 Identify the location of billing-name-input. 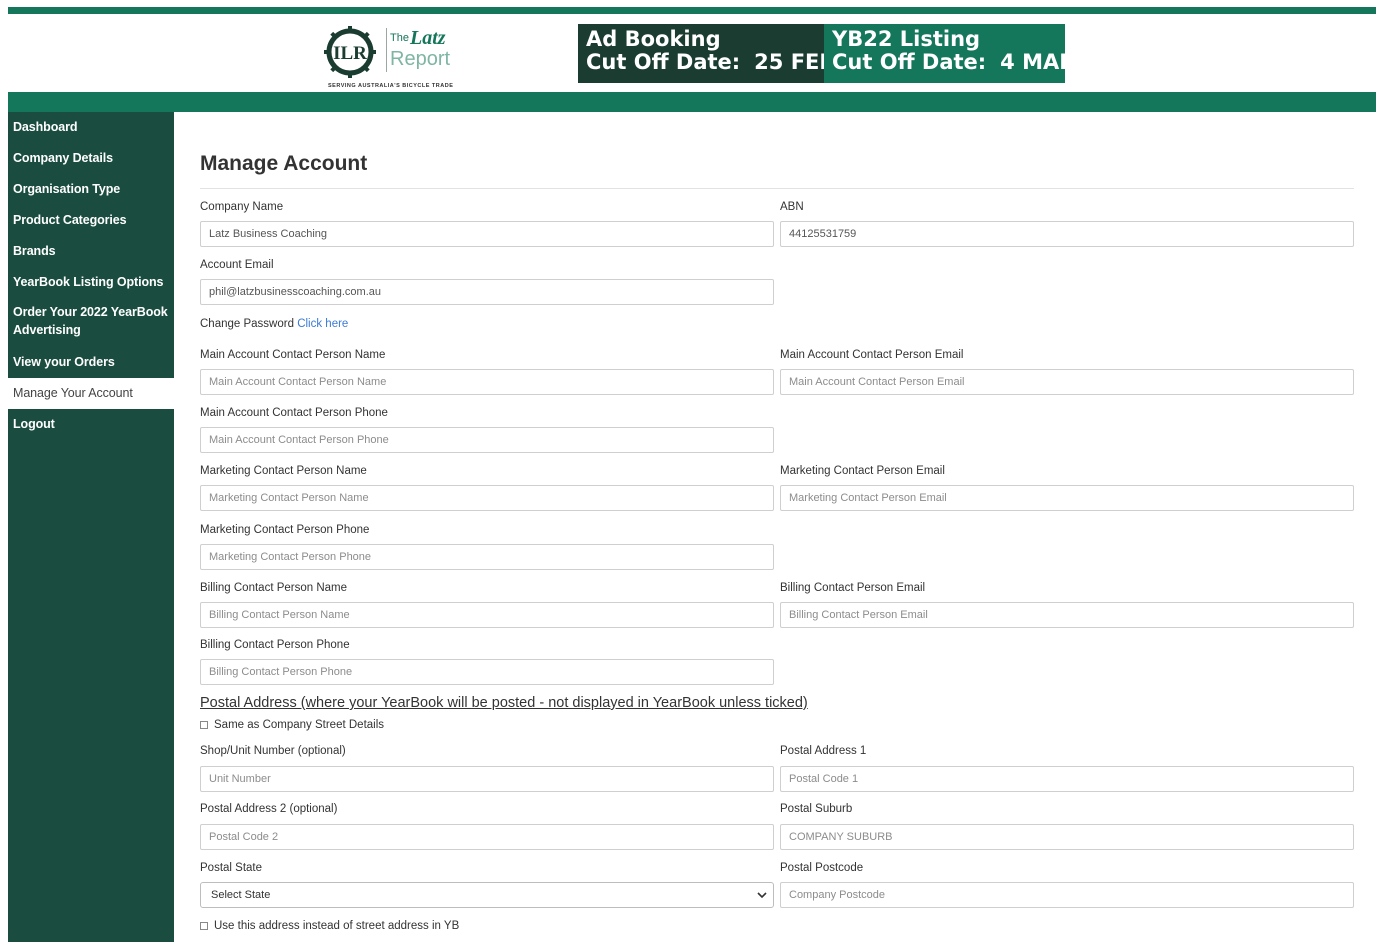
(487, 615).